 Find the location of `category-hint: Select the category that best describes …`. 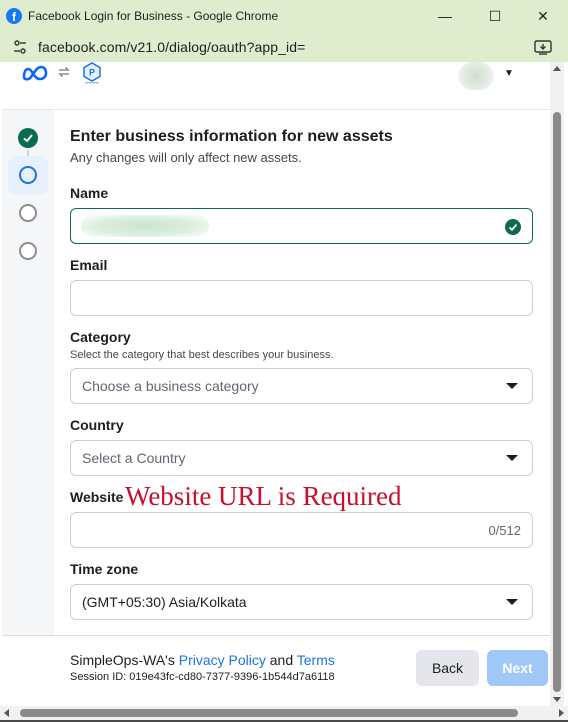

category-hint: Select the category that best describes … is located at coordinates (202, 355).